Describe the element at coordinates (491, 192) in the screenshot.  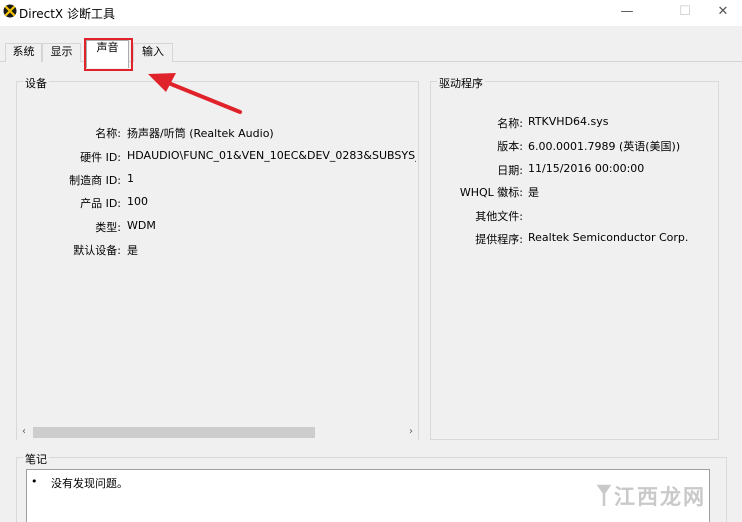
I see `driver-label: WHQL 徽标:` at that location.